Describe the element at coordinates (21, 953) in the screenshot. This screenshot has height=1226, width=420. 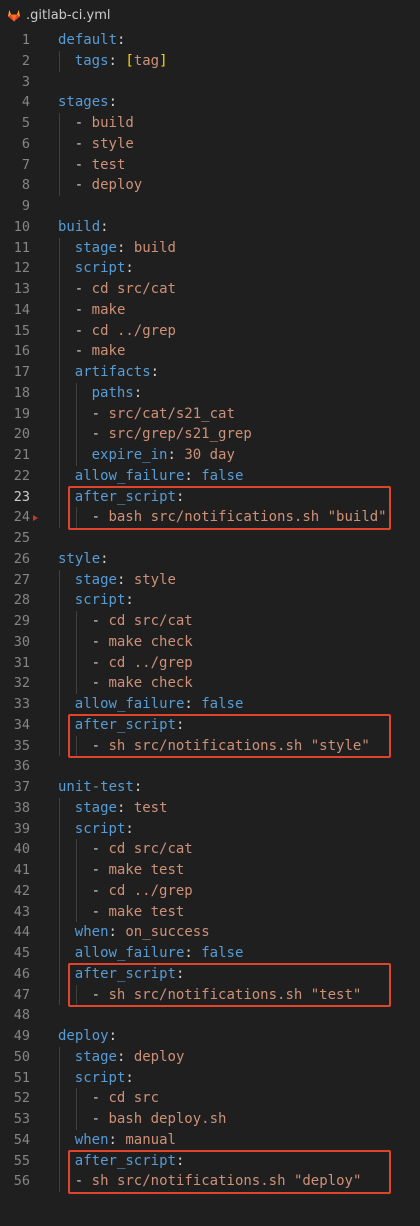
I see `line-number: 45` at that location.